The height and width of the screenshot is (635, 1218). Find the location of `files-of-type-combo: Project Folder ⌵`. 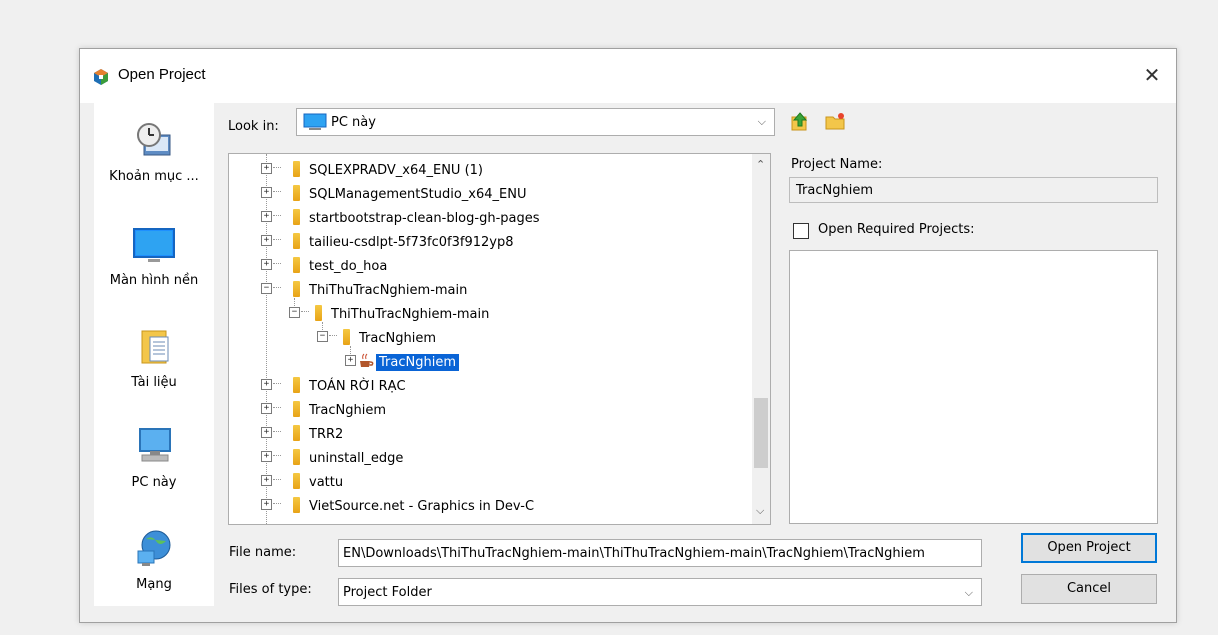

files-of-type-combo: Project Folder ⌵ is located at coordinates (660, 592).